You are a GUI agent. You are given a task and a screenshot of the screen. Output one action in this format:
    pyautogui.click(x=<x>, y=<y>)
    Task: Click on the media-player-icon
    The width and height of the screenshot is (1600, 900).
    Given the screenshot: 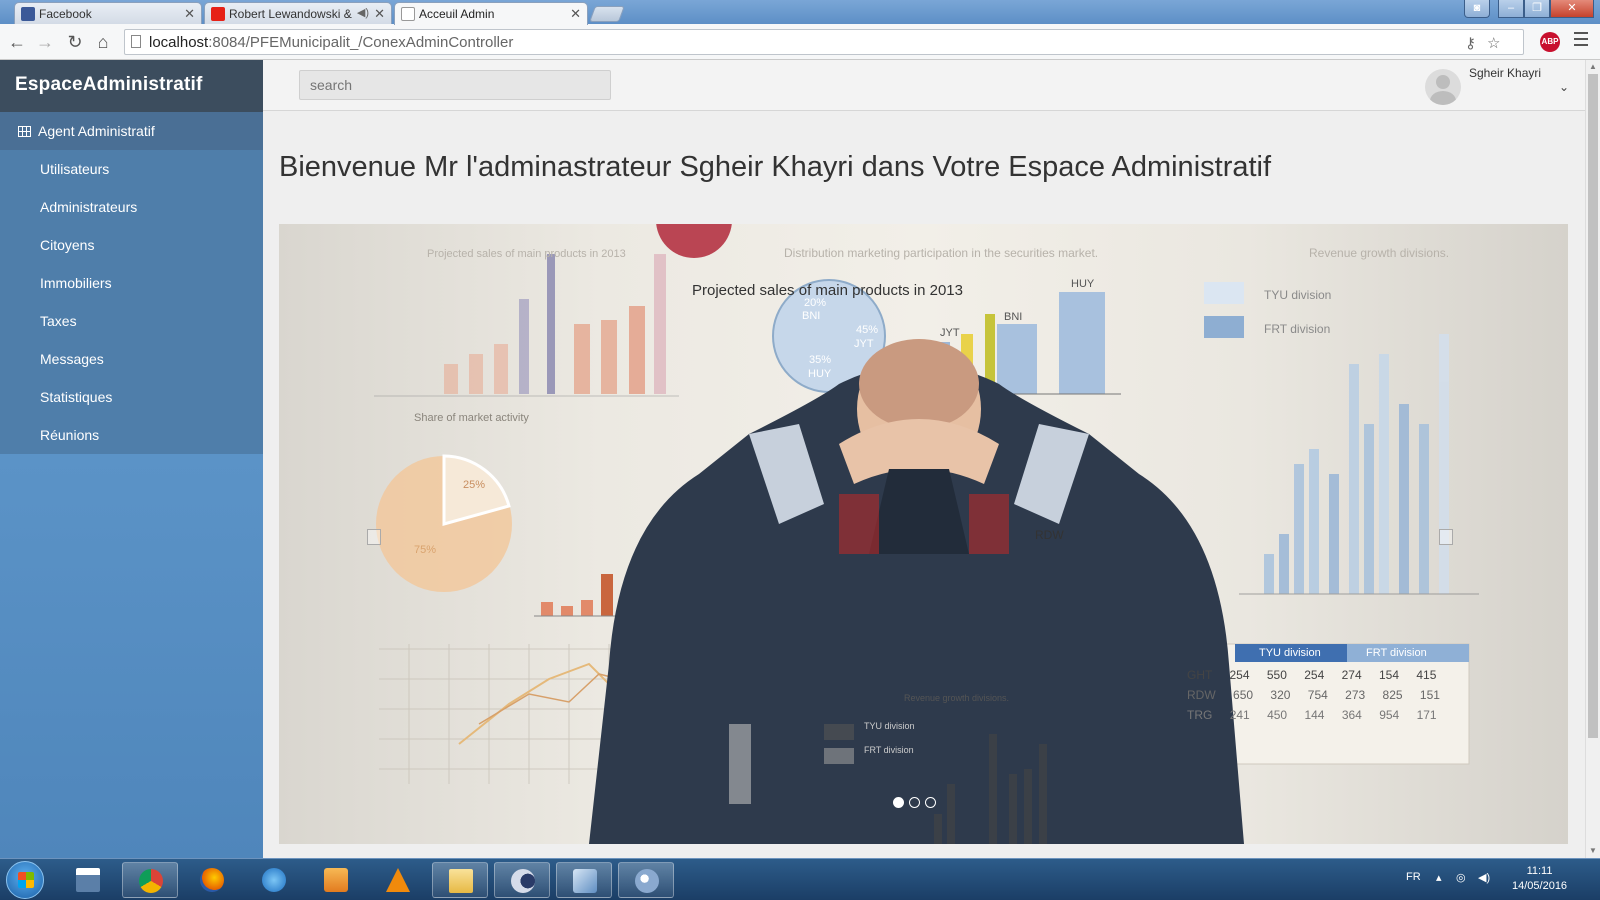 What is the action you would take?
    pyautogui.click(x=336, y=880)
    